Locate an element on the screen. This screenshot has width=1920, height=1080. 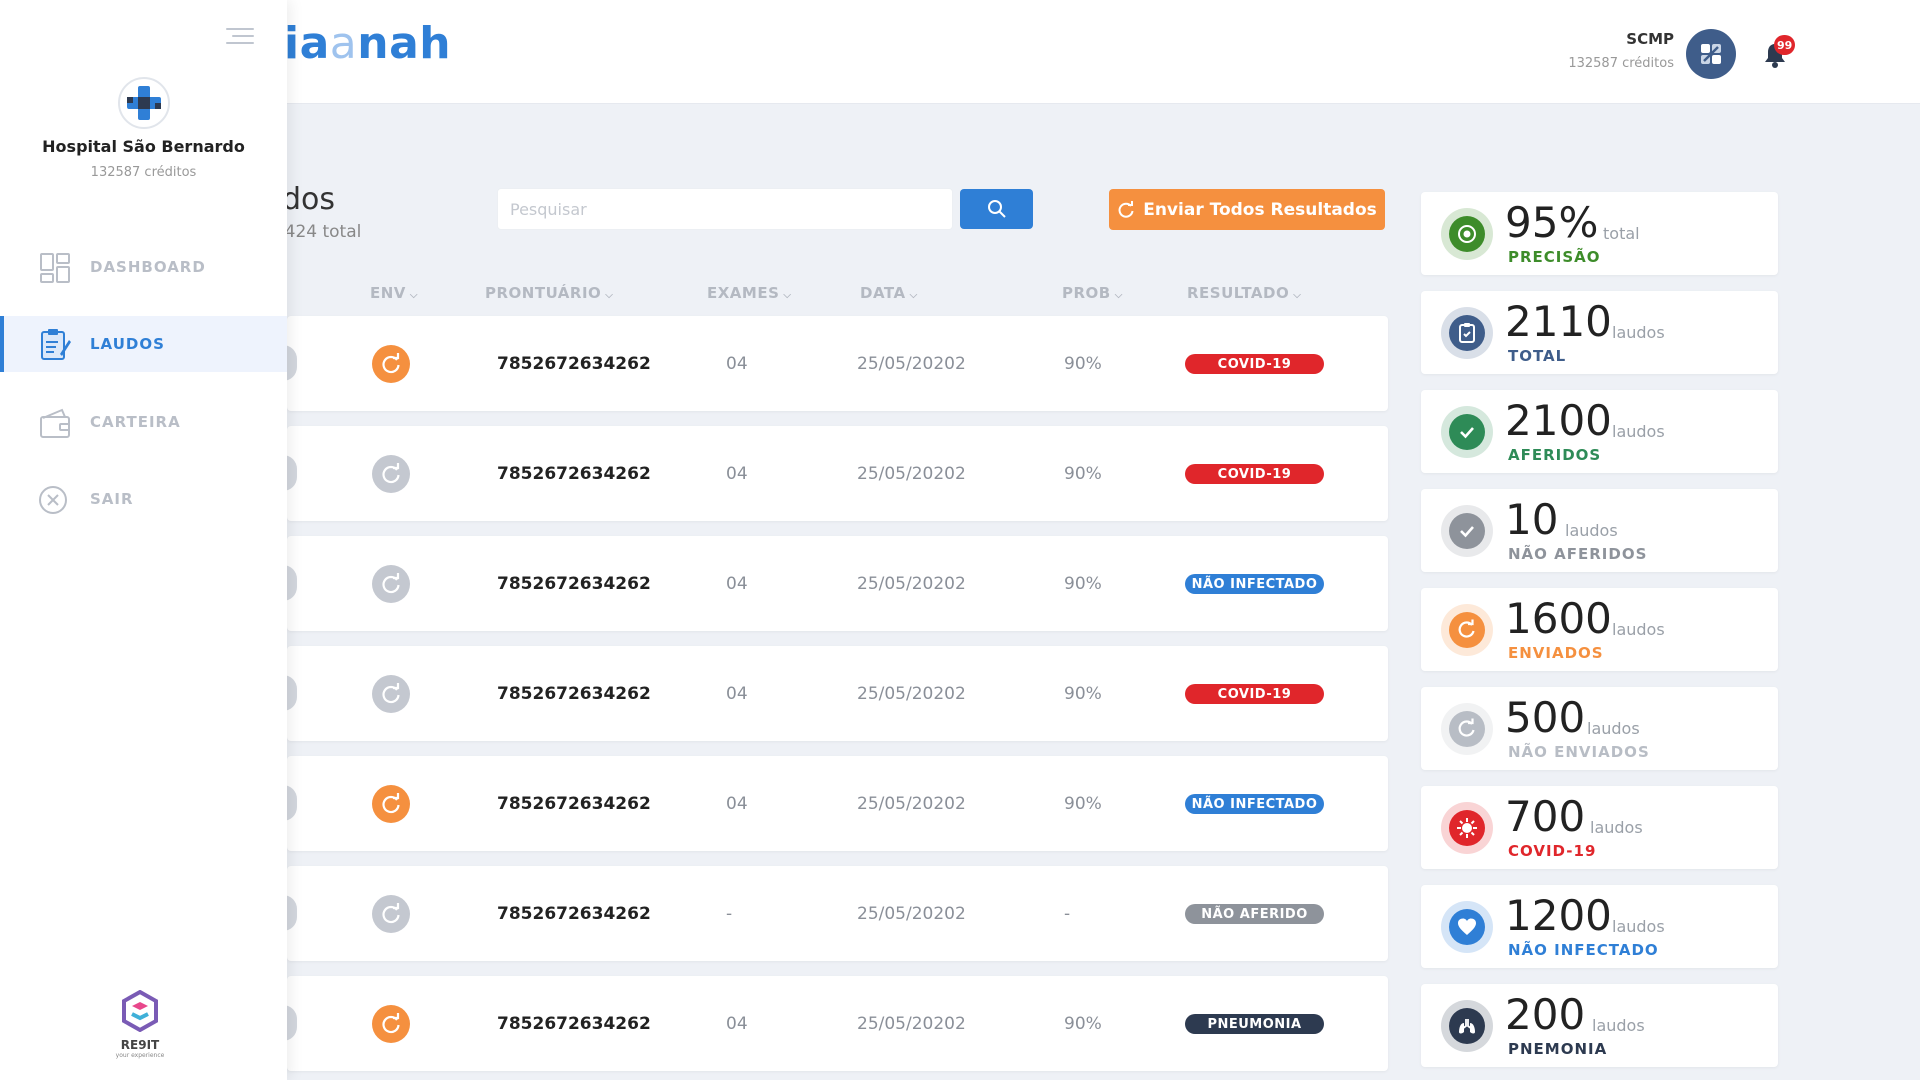
brand-logo: RE9IT your experience is located at coordinates (140, 1024).